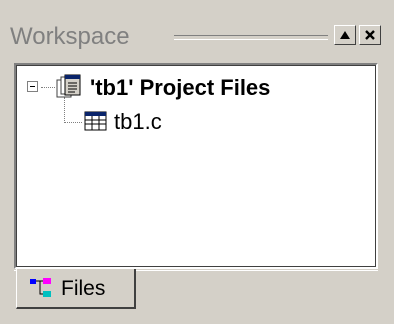  I want to click on workspace-title: Workspace, so click(72, 37).